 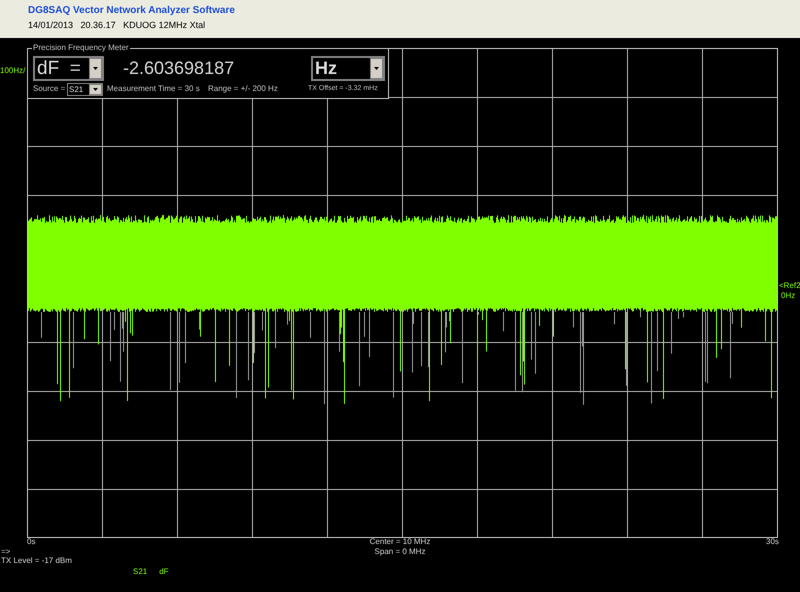 What do you see at coordinates (13, 71) in the screenshot?
I see `y-scale-label: 100Hz/` at bounding box center [13, 71].